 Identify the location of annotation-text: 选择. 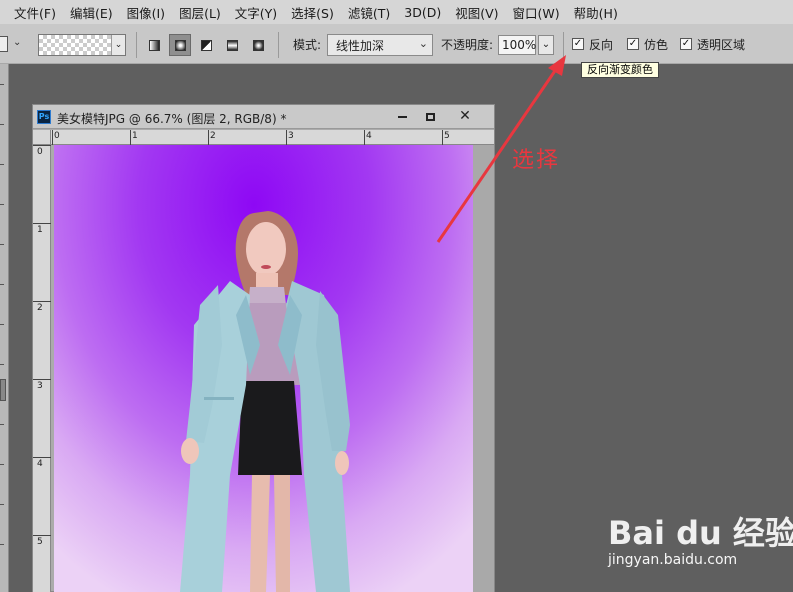
(536, 160).